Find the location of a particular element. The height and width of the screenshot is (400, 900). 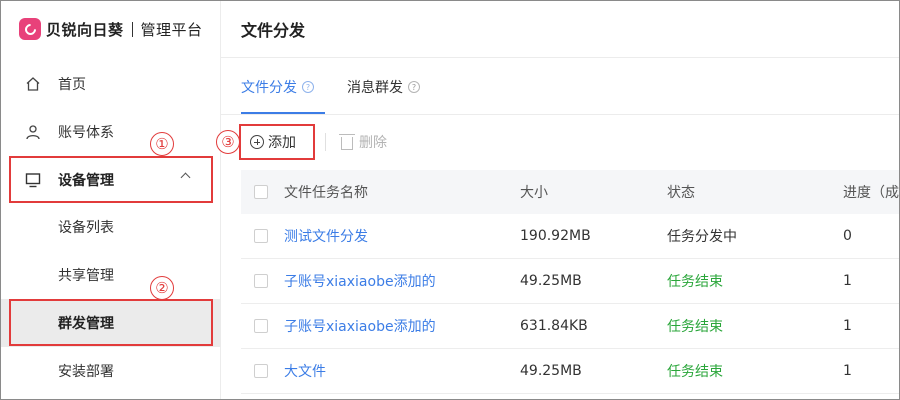

sidebar-item-label: 群发管理 is located at coordinates (86, 324).